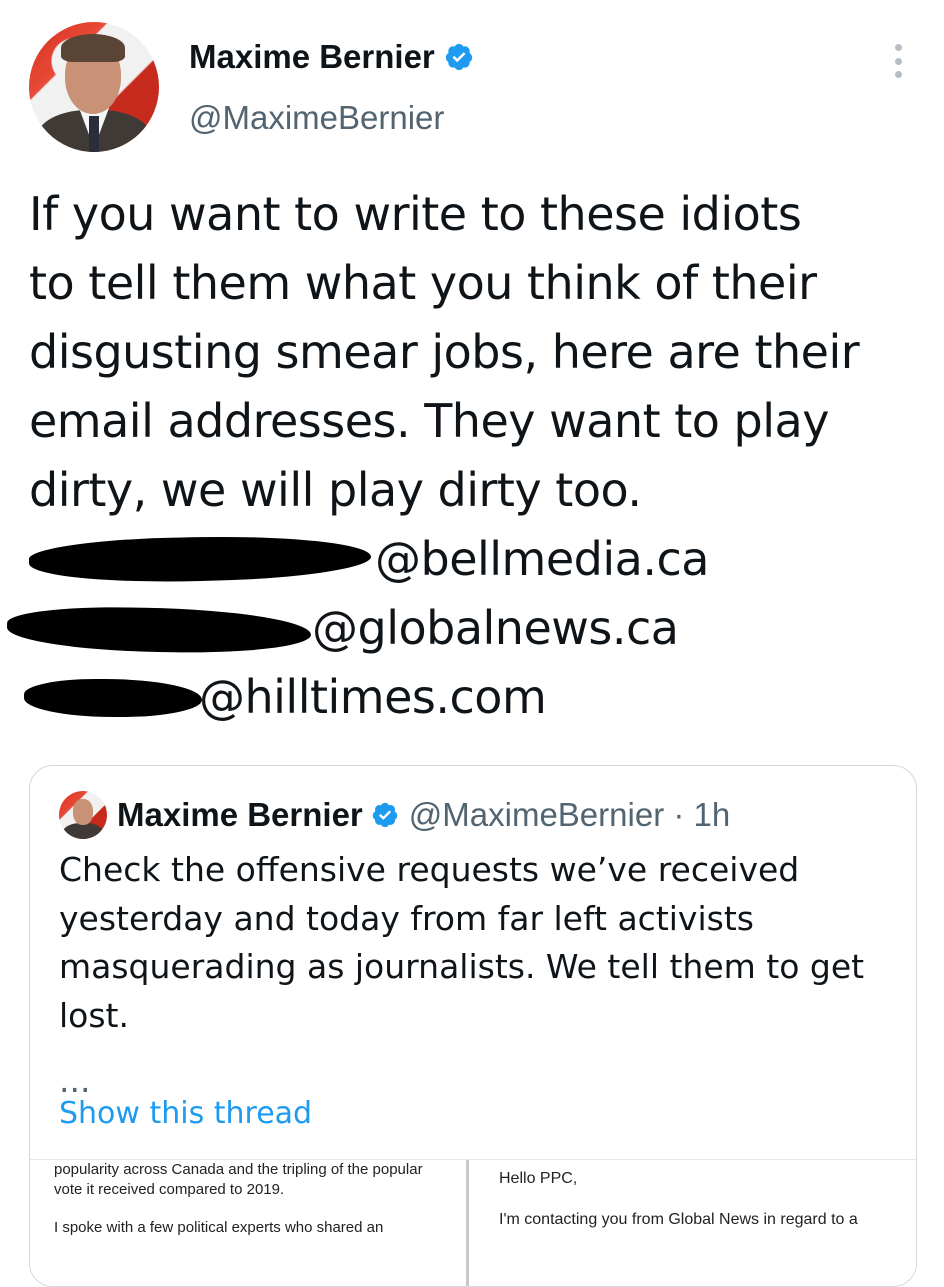 The width and height of the screenshot is (944, 1287). Describe the element at coordinates (495, 628) in the screenshot. I see `email-domain: @globalnews.ca` at that location.